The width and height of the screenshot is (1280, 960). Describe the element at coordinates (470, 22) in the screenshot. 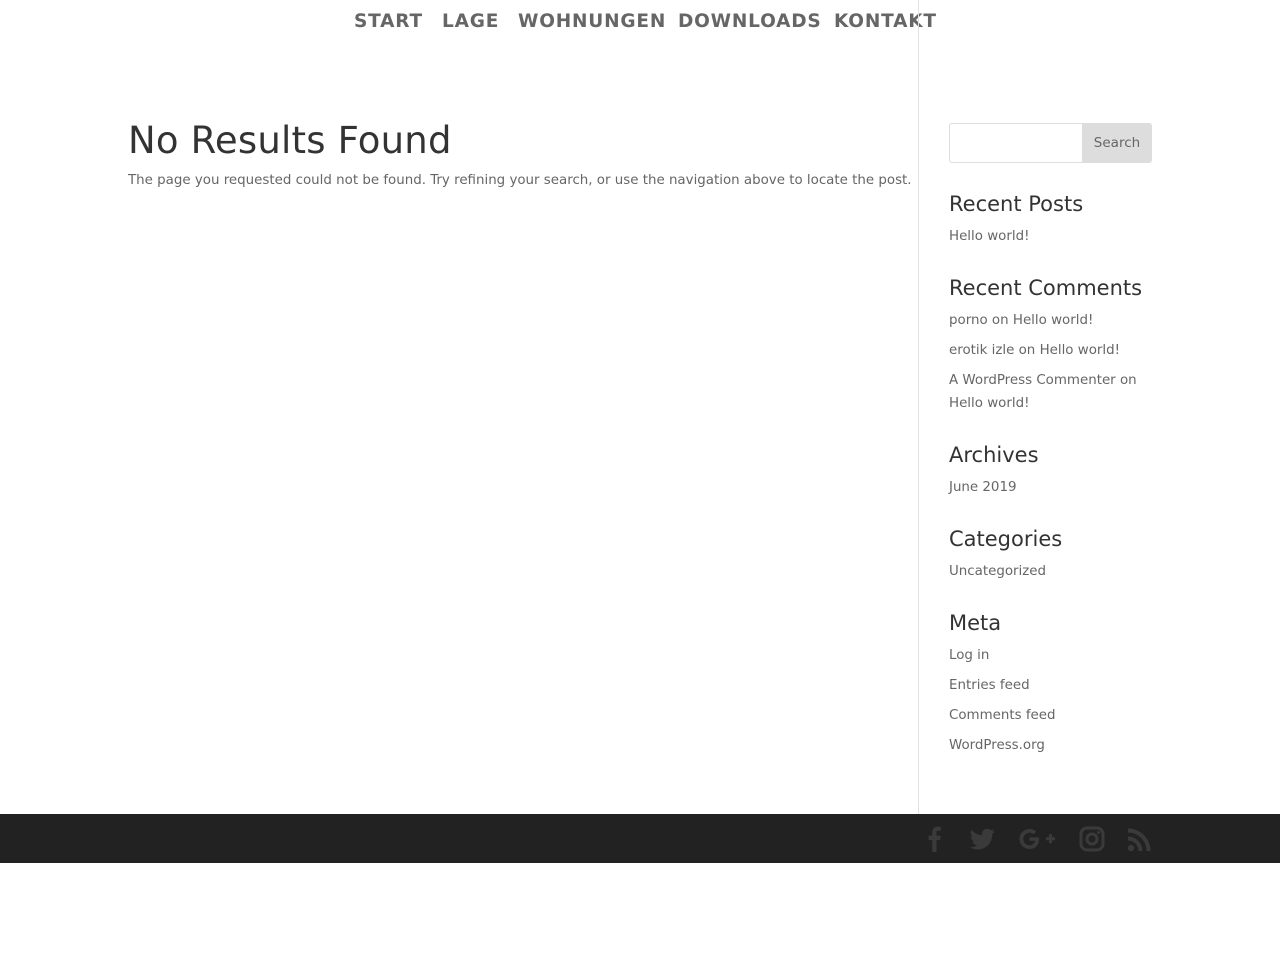

I see `nav-item-lage: LAGE` at that location.